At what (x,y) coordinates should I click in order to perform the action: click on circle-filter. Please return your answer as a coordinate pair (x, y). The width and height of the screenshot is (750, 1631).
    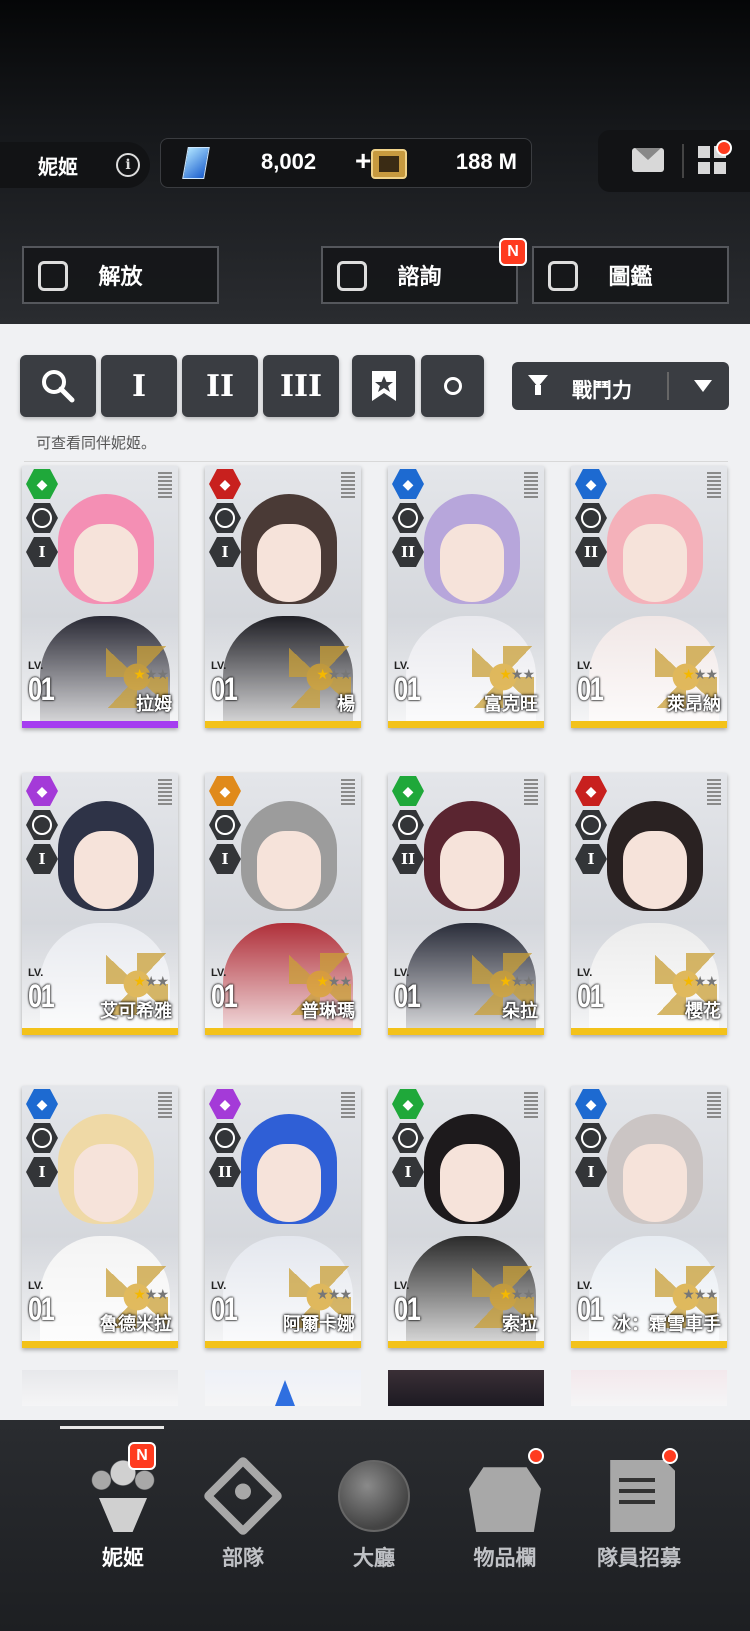
    Looking at the image, I should click on (452, 386).